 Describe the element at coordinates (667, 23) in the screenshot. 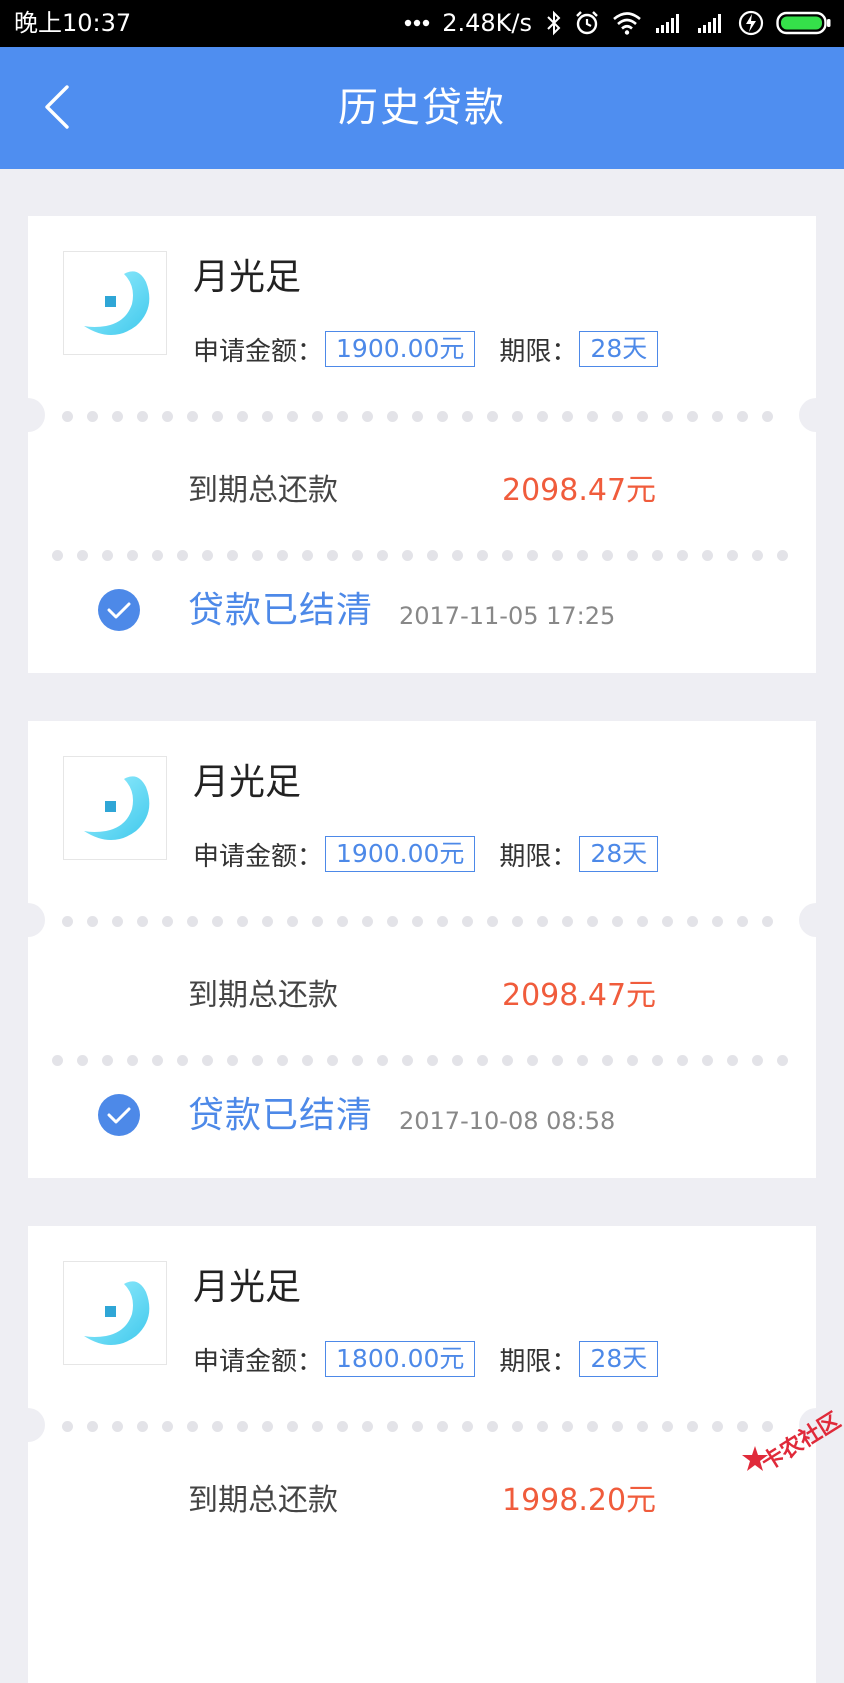

I see `signal-icon` at that location.